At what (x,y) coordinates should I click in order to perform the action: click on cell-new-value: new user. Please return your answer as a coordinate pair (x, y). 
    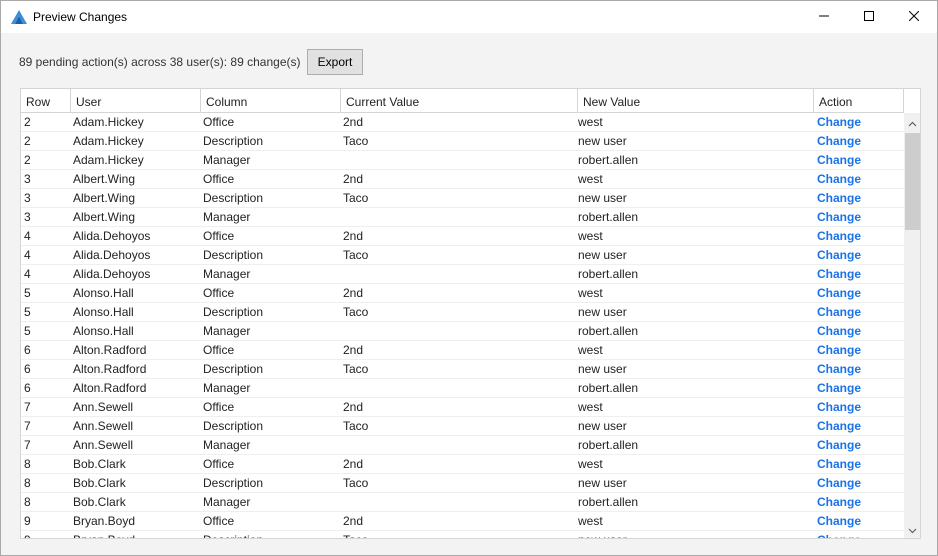
    Looking at the image, I should click on (696, 534).